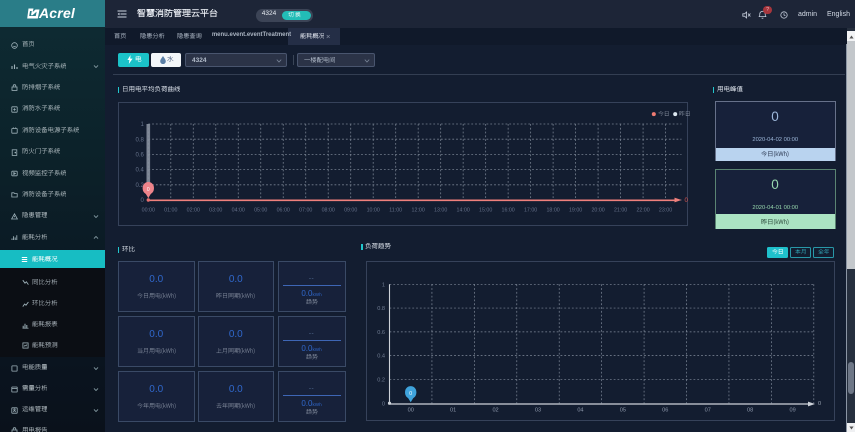  Describe the element at coordinates (417, 210) in the screenshot. I see `svg-text: 12:00` at that location.